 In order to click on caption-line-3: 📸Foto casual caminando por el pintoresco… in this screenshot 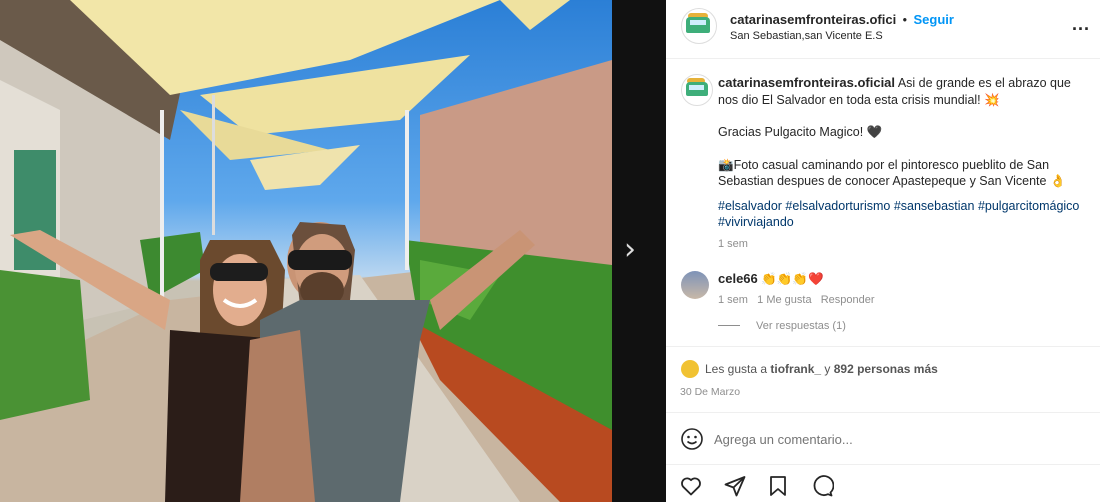, I will do `click(892, 173)`.